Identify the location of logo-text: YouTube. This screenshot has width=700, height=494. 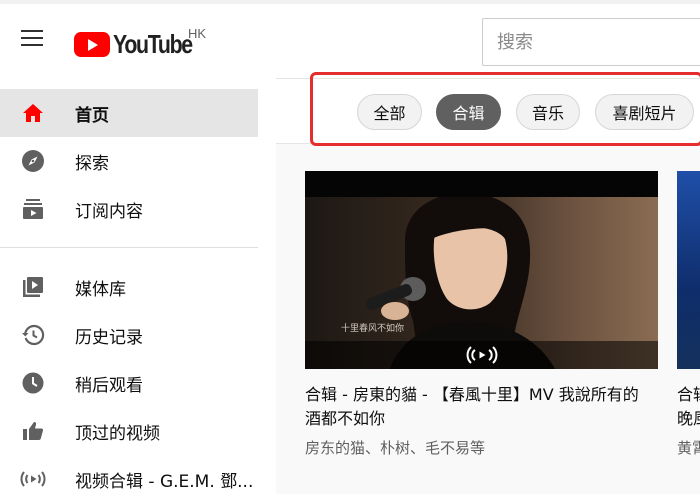
(153, 43).